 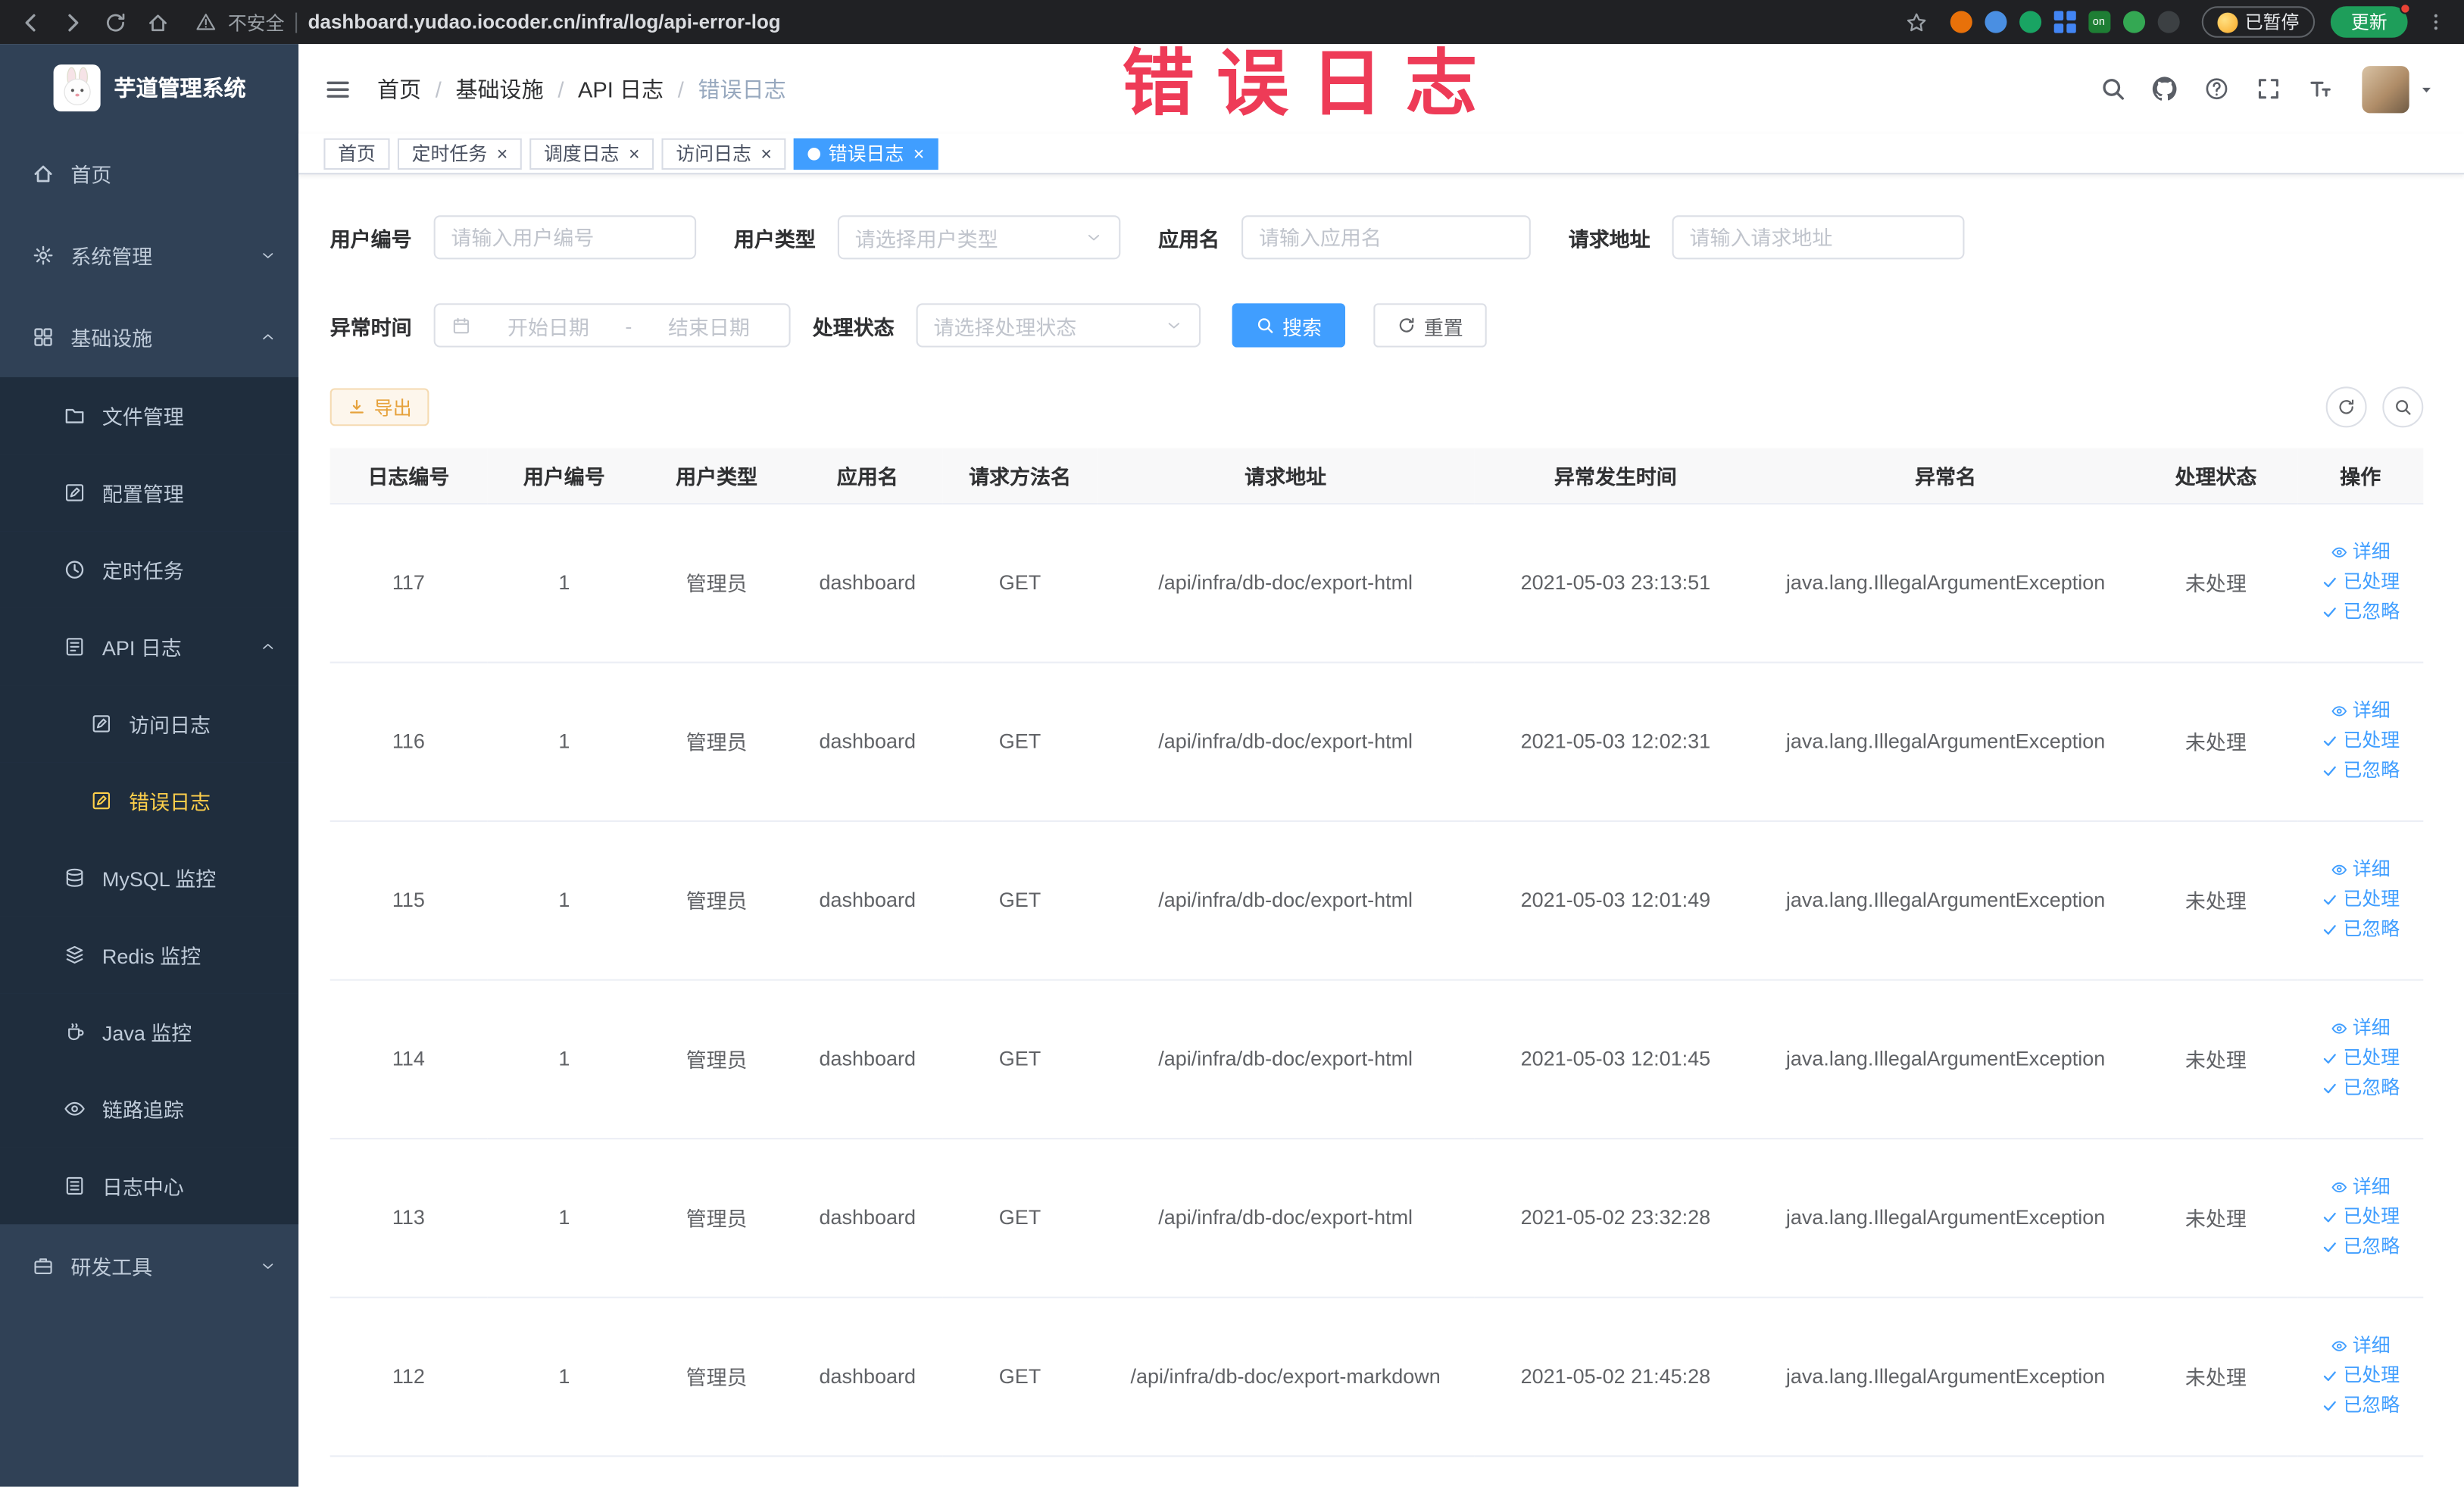 What do you see at coordinates (2320, 89) in the screenshot?
I see `font-size-icon` at bounding box center [2320, 89].